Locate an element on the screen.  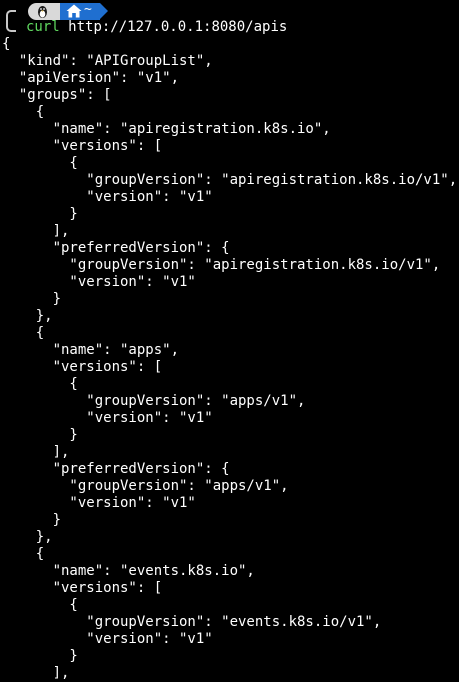
shell-prompt: ~ curl http://127.0.0.1:8080/apis is located at coordinates (229, 18).